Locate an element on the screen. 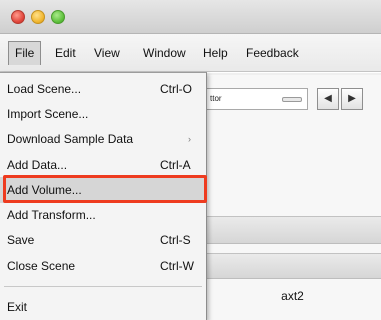 The width and height of the screenshot is (381, 320). menu-help: Help is located at coordinates (215, 53).